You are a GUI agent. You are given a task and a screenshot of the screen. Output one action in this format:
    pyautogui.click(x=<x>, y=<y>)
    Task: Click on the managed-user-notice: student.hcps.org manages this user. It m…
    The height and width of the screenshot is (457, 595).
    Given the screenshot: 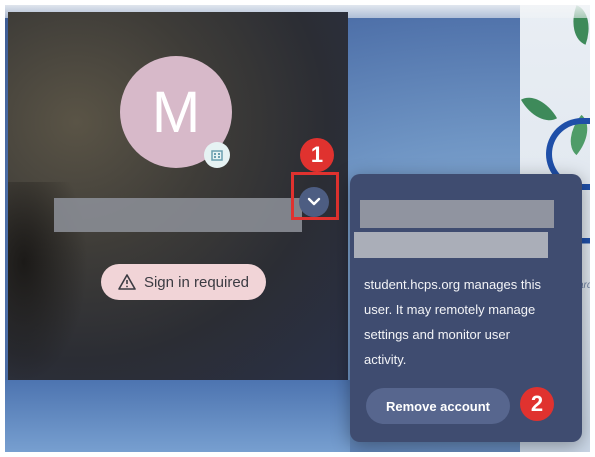 What is the action you would take?
    pyautogui.click(x=453, y=322)
    